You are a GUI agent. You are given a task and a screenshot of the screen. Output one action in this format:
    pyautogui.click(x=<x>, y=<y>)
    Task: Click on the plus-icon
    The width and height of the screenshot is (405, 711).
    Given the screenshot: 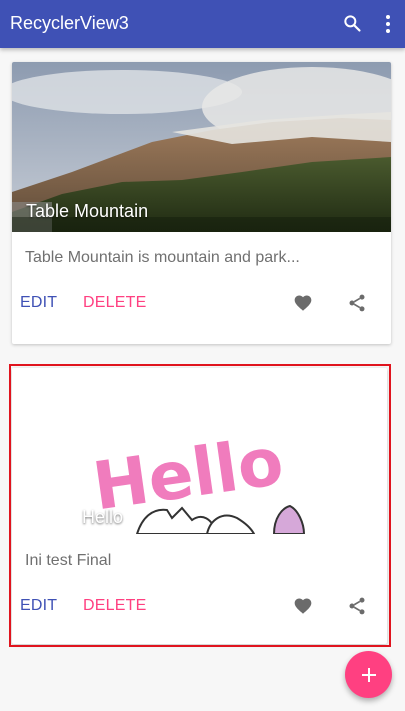 What is the action you would take?
    pyautogui.click(x=368, y=674)
    